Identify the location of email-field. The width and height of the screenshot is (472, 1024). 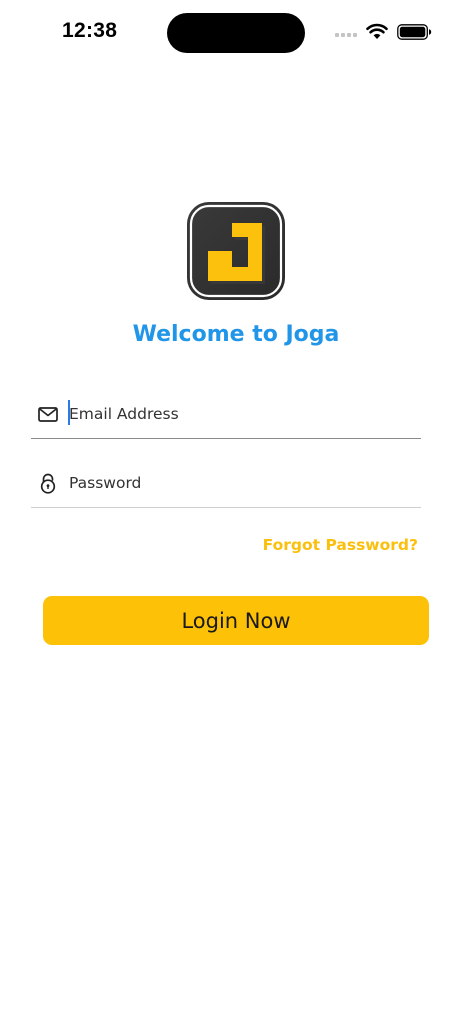
(226, 414).